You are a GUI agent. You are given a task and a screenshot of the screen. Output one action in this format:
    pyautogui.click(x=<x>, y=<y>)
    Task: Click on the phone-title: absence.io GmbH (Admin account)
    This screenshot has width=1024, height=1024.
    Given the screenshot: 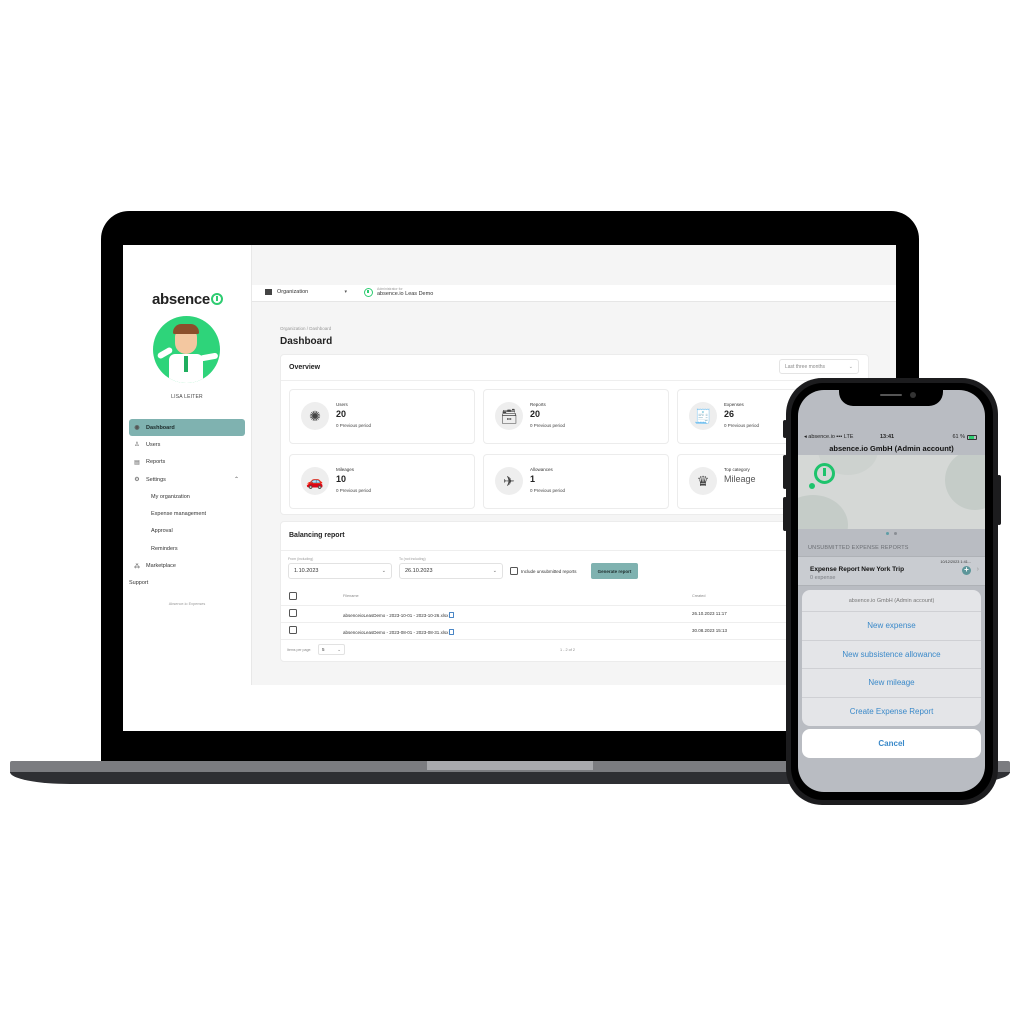 What is the action you would take?
    pyautogui.click(x=891, y=448)
    